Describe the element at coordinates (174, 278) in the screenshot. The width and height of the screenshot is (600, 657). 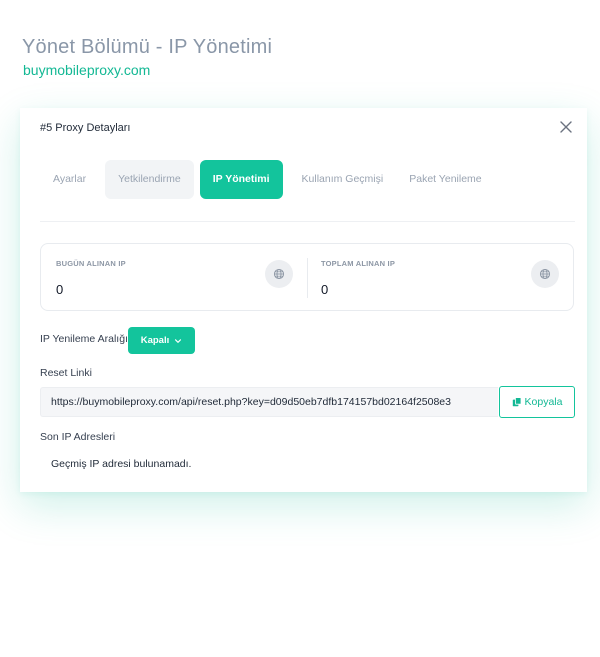
I see `stat-today: BUGÜN ALINAN IP 0` at that location.